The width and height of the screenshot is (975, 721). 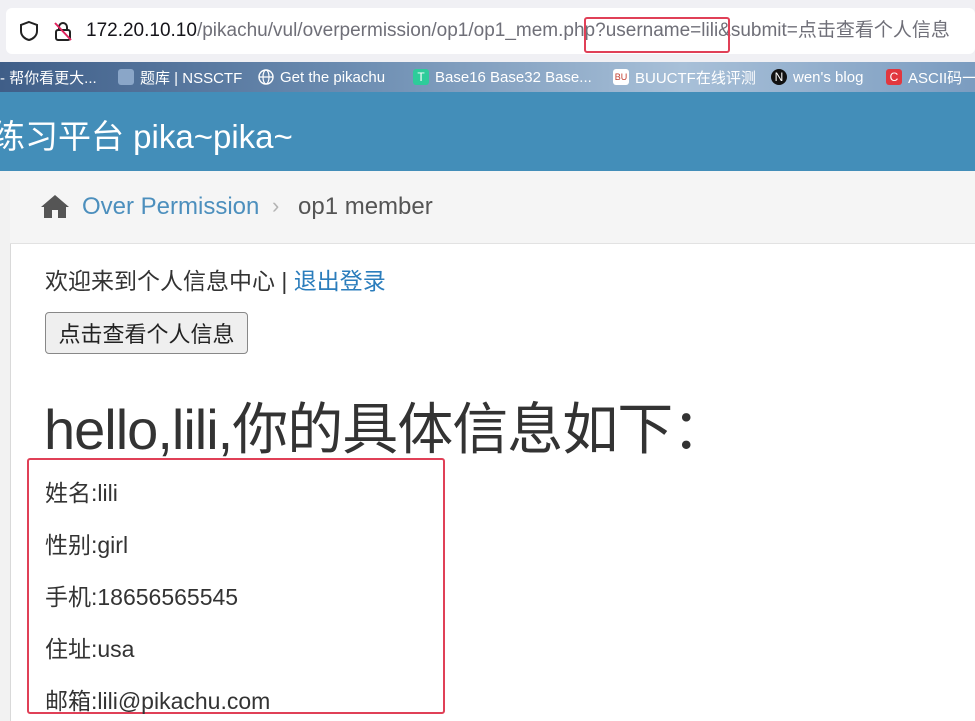 What do you see at coordinates (657, 35) in the screenshot?
I see `url-highlight-box` at bounding box center [657, 35].